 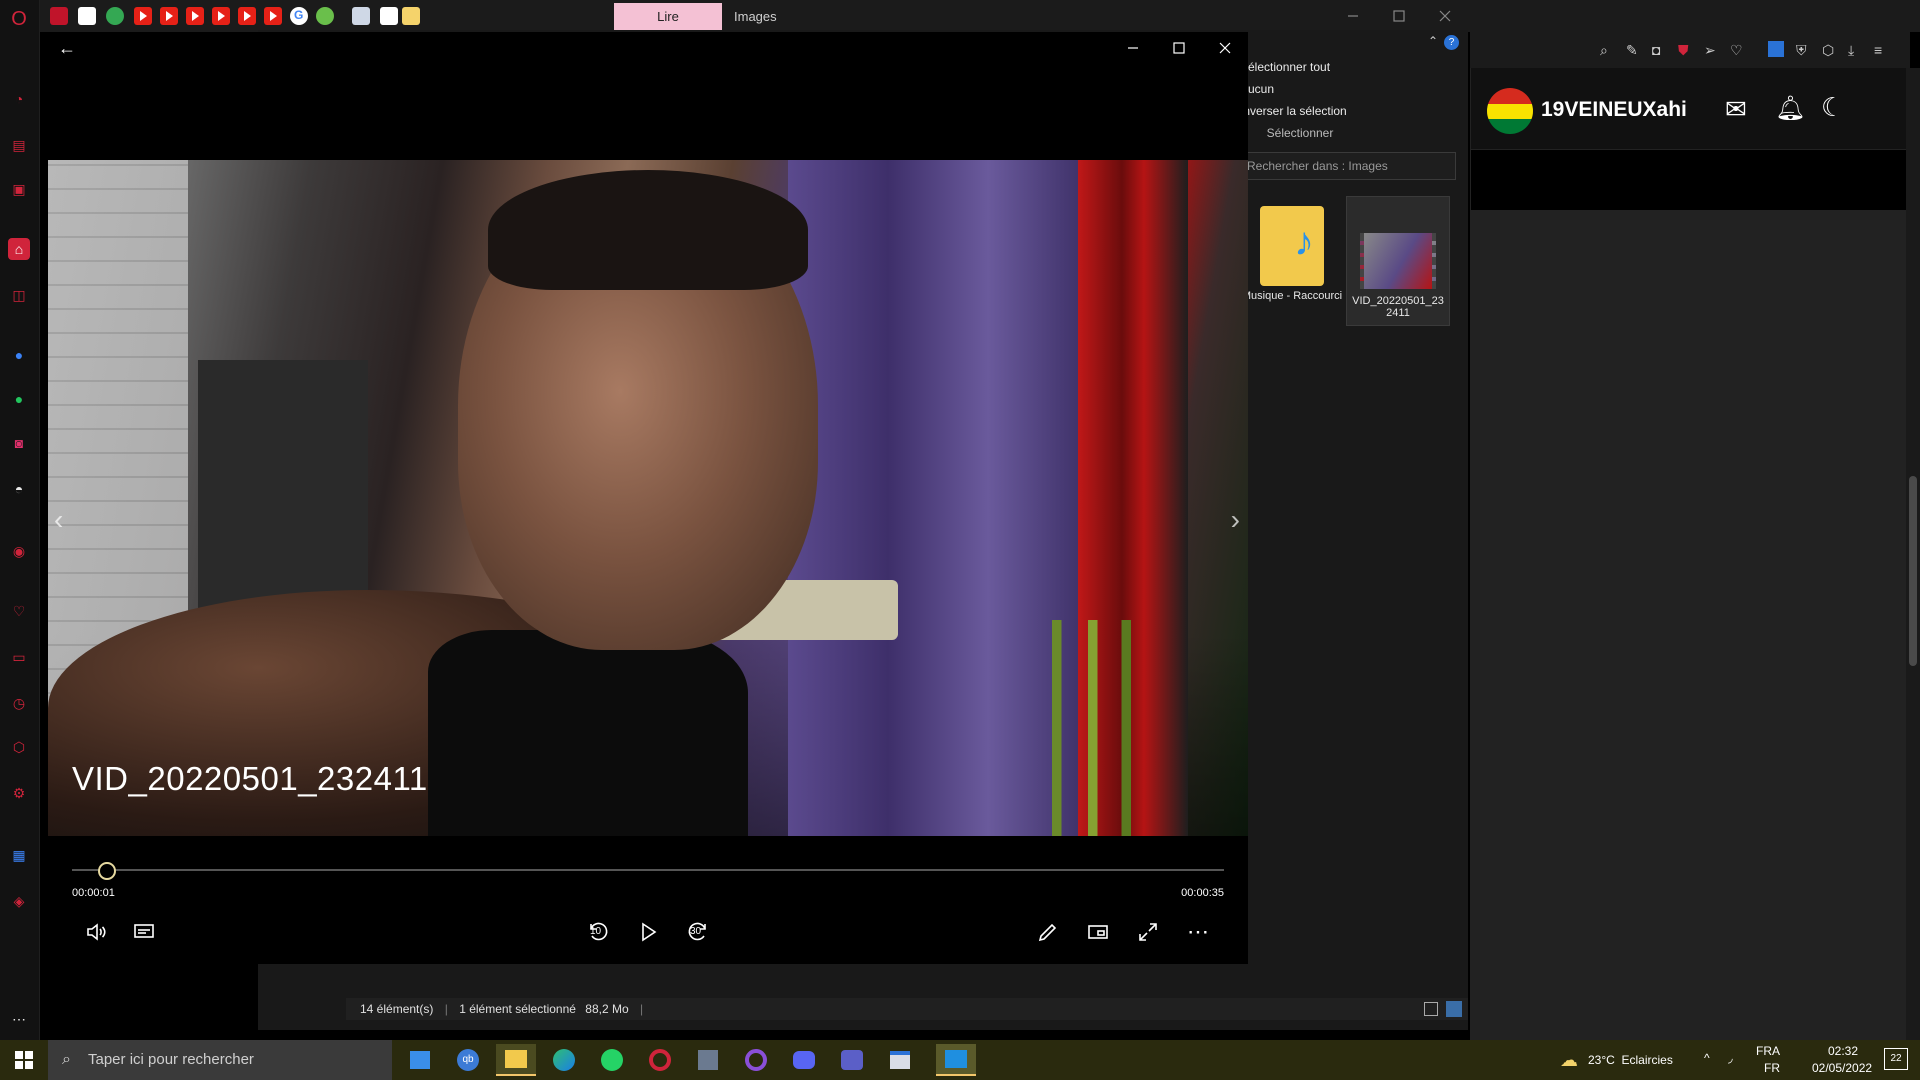 I want to click on scrollbar, so click(x=1913, y=554).